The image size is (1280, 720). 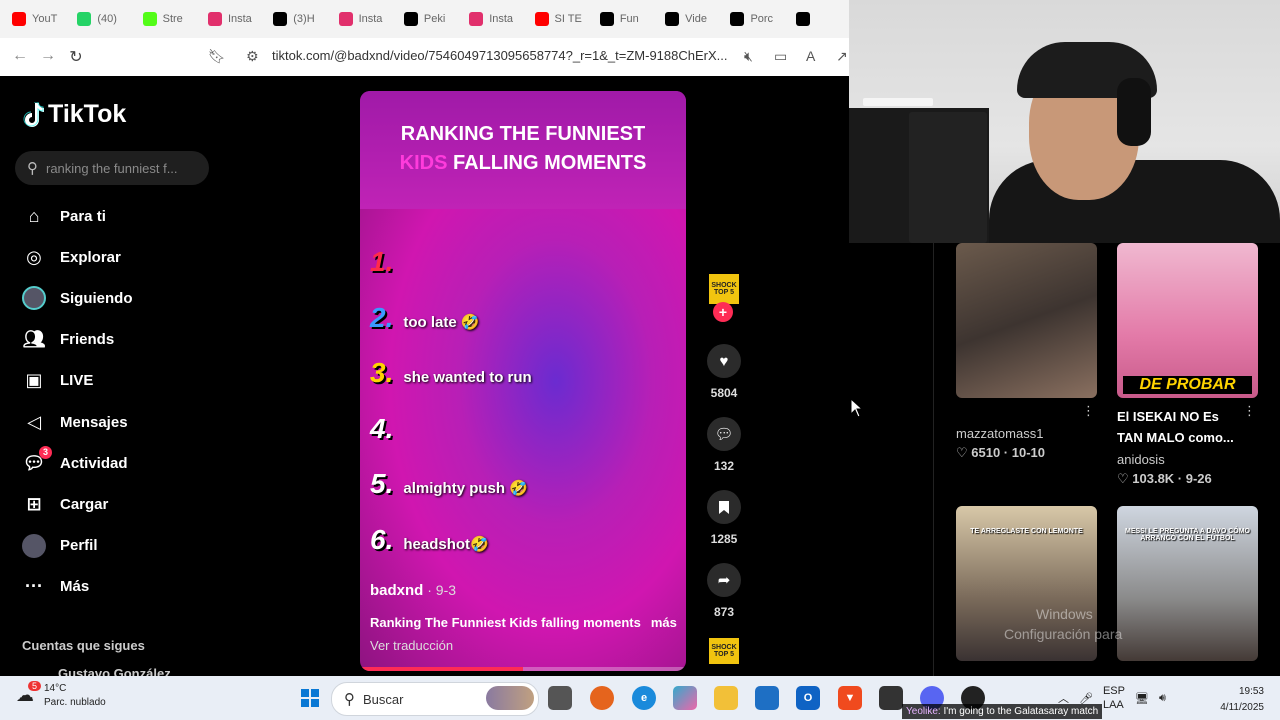 I want to click on heart-icon: ♥, so click(x=724, y=361).